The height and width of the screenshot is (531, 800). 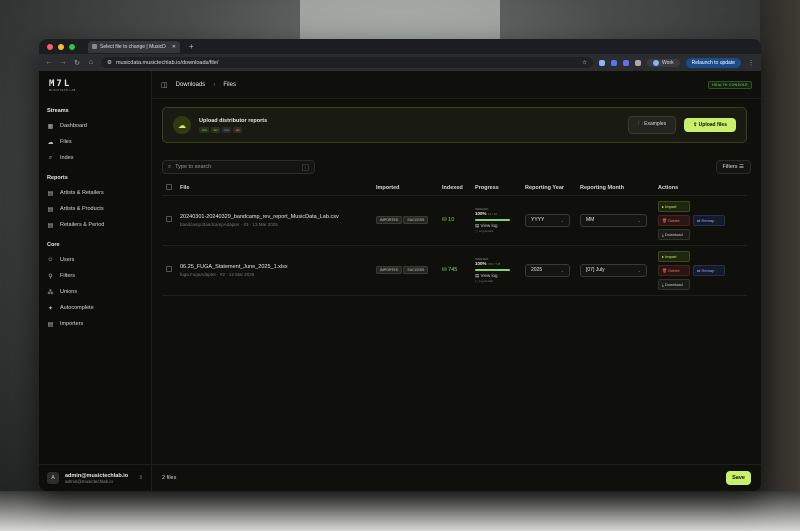 What do you see at coordinates (95, 324) in the screenshot?
I see `sidebar-item-importers: ▤ Importers` at bounding box center [95, 324].